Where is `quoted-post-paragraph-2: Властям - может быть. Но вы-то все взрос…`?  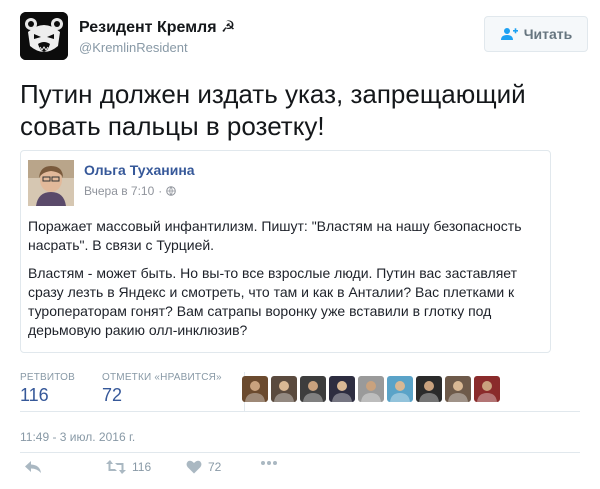 quoted-post-paragraph-2: Властям - может быть. Но вы-то все взрос… is located at coordinates (273, 301).